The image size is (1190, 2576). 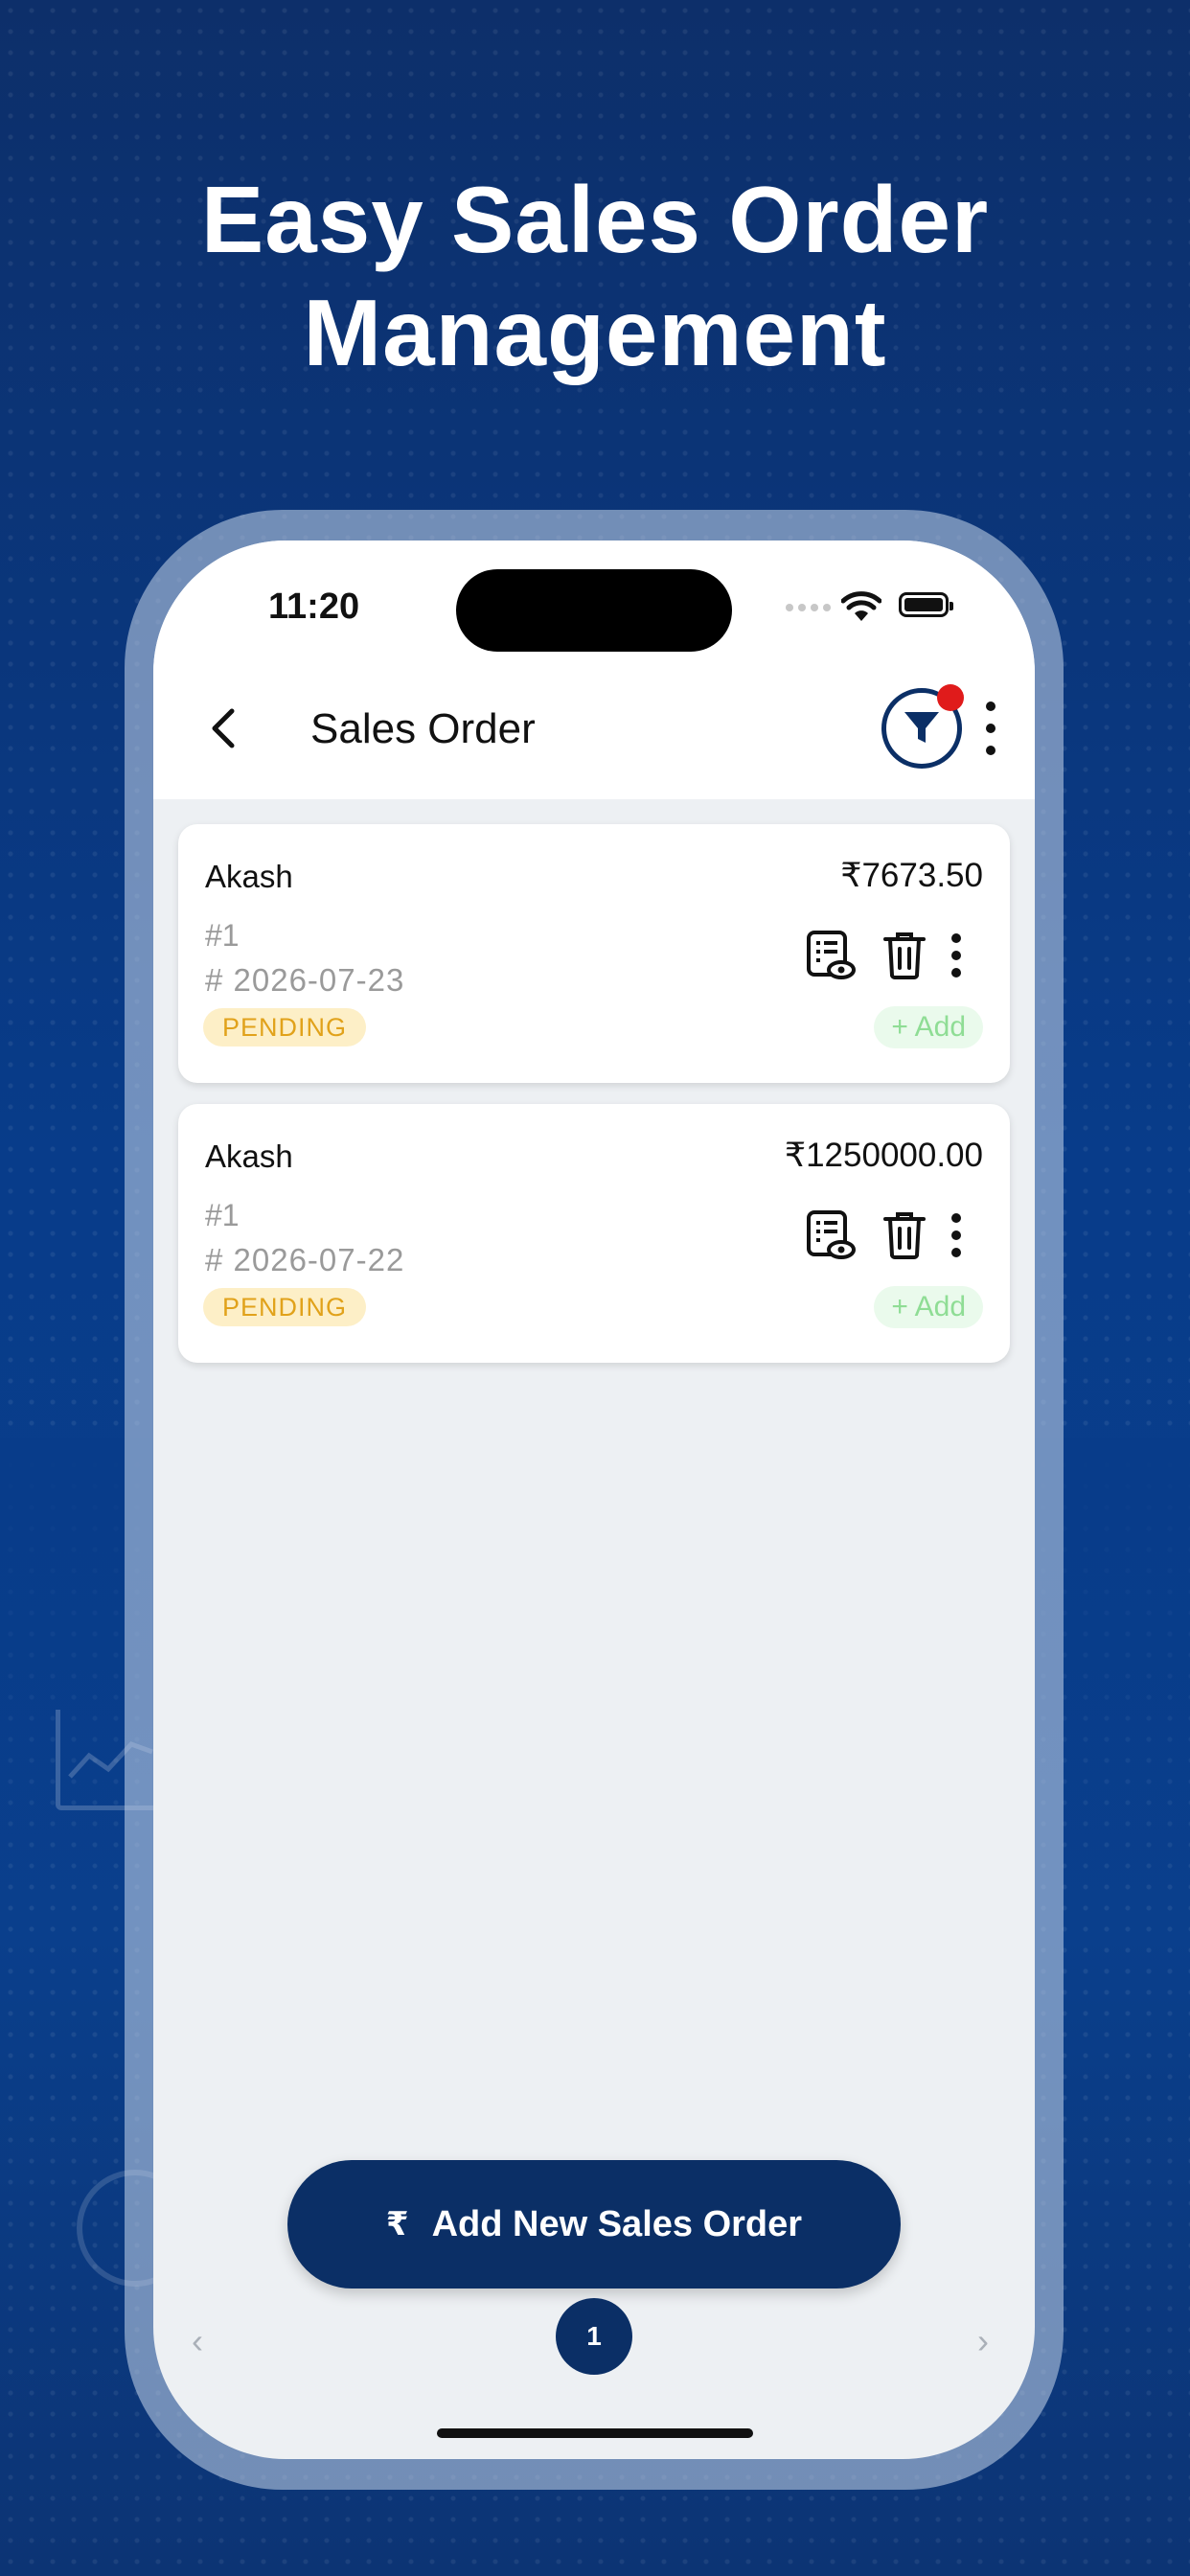 I want to click on add-new-sales-order-button: ₹ Add New Sales Order, so click(x=594, y=2224).